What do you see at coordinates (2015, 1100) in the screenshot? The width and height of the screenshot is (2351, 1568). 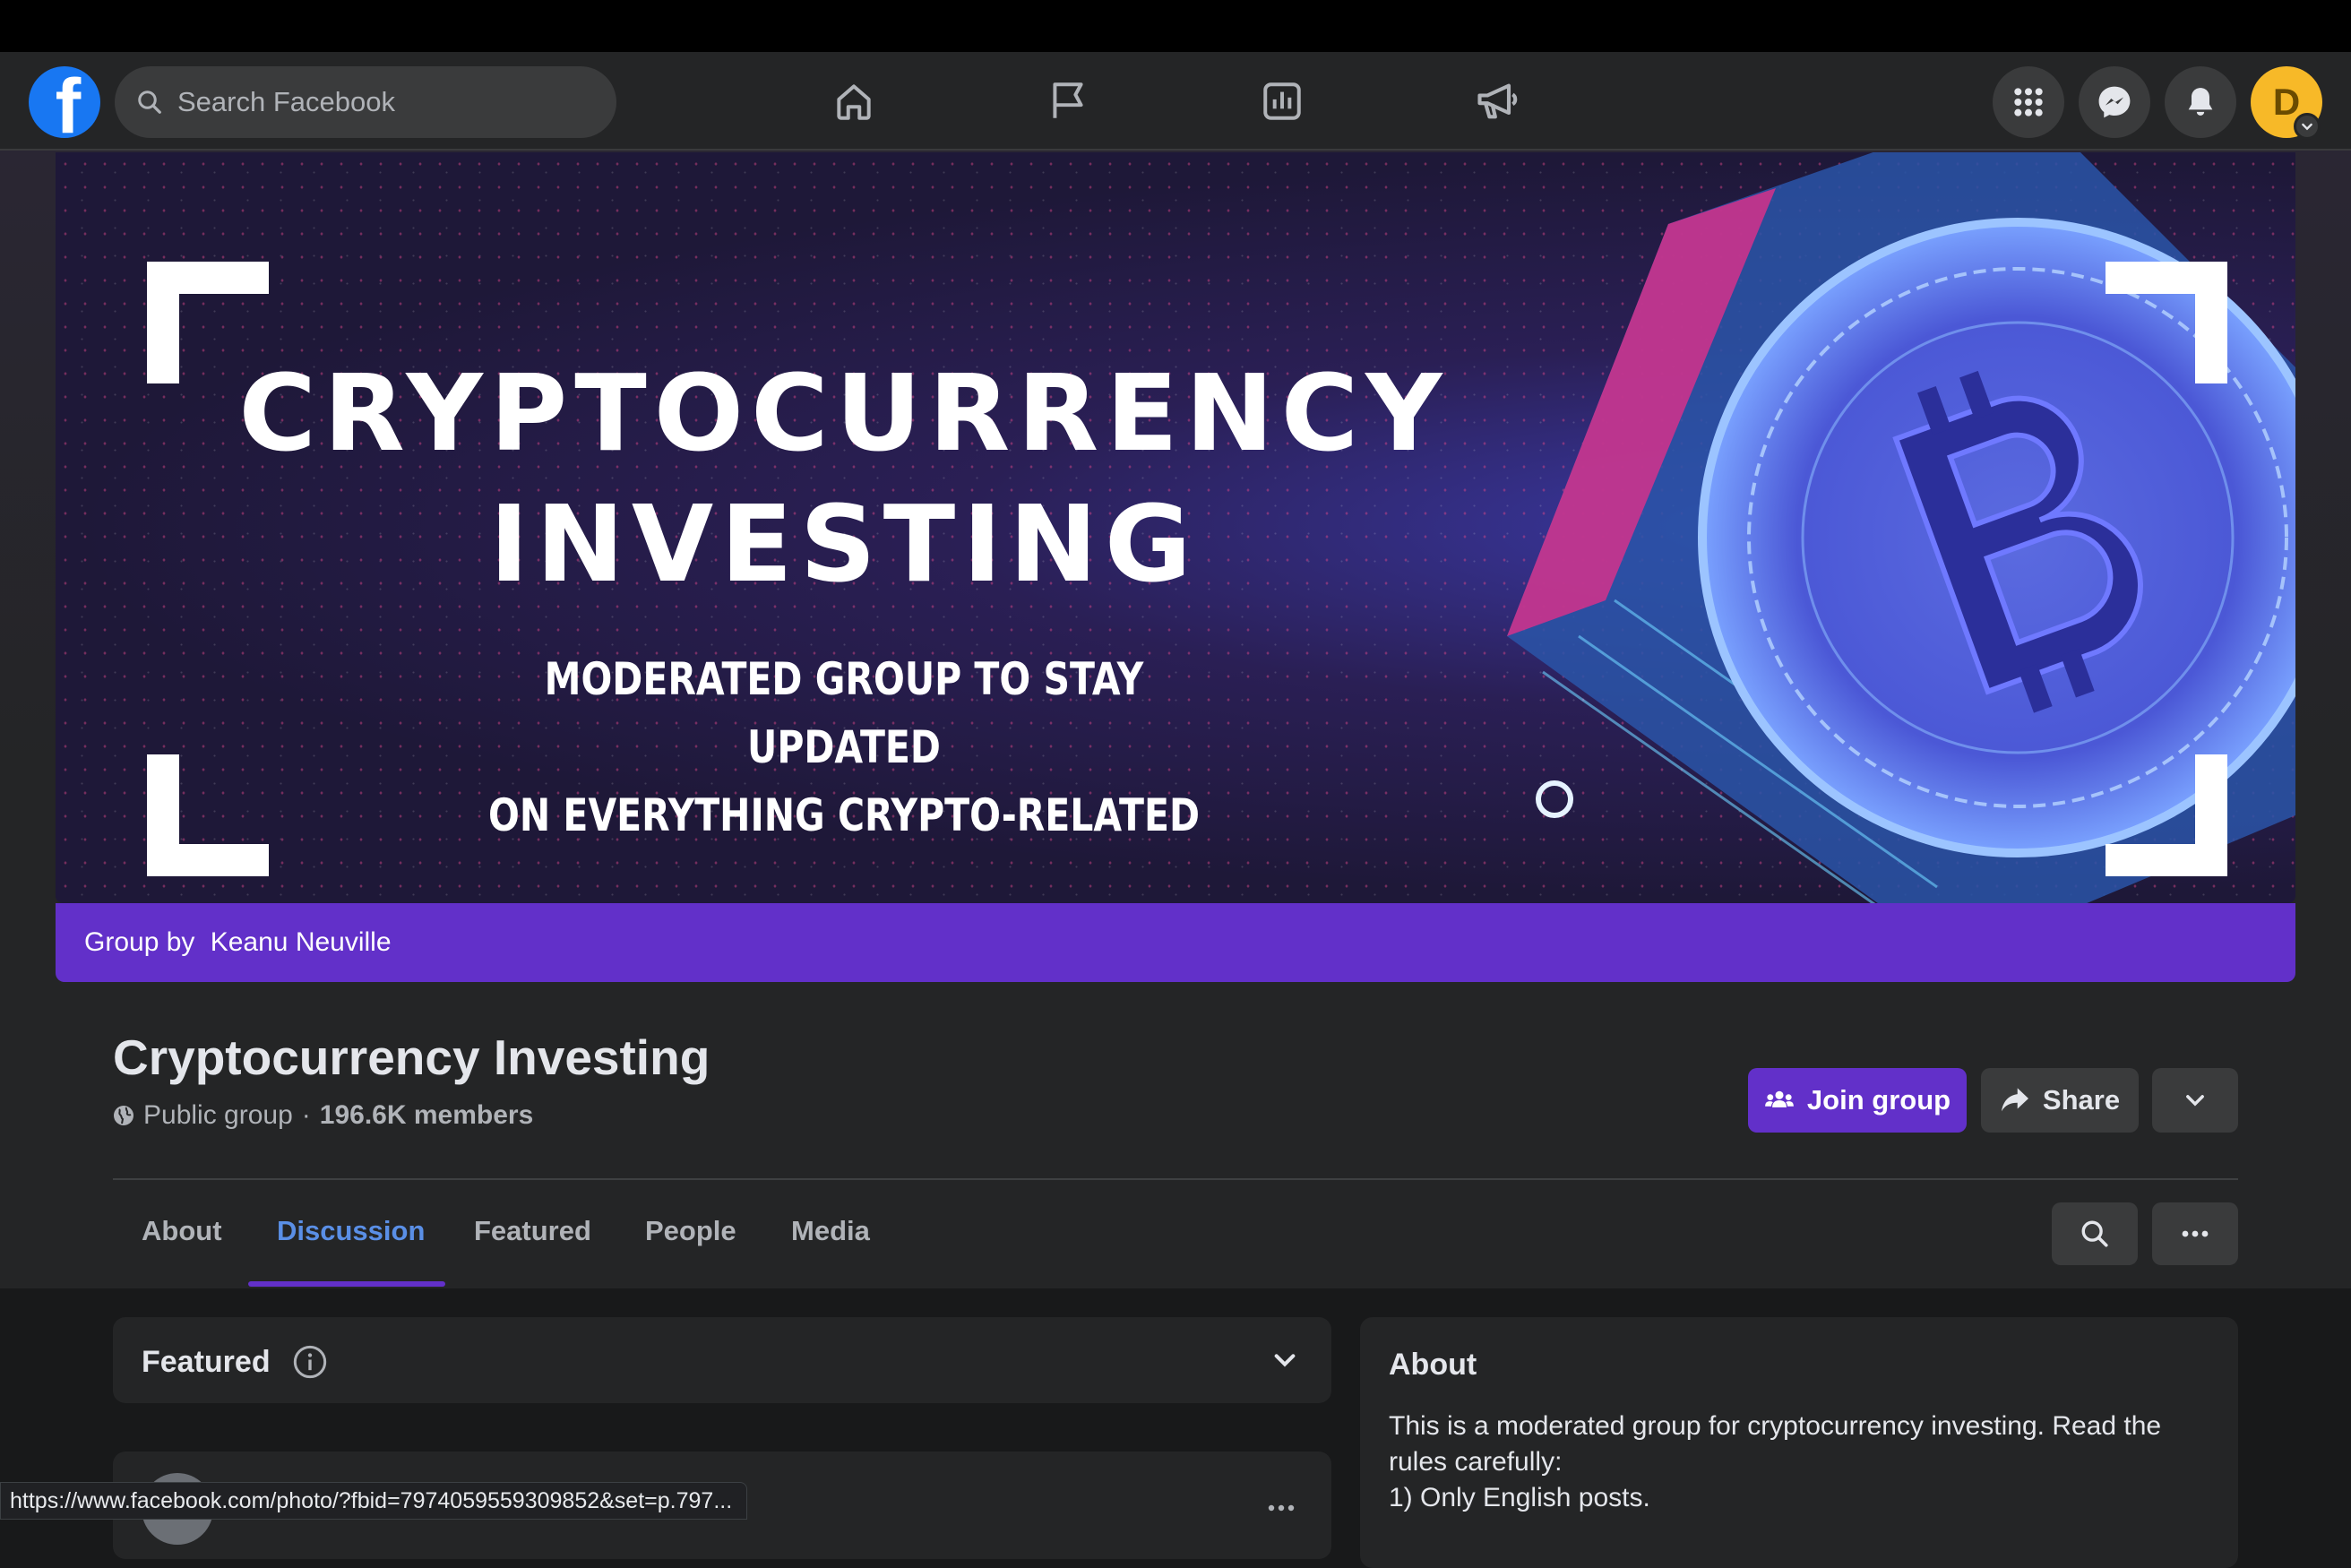 I see `share-icon` at bounding box center [2015, 1100].